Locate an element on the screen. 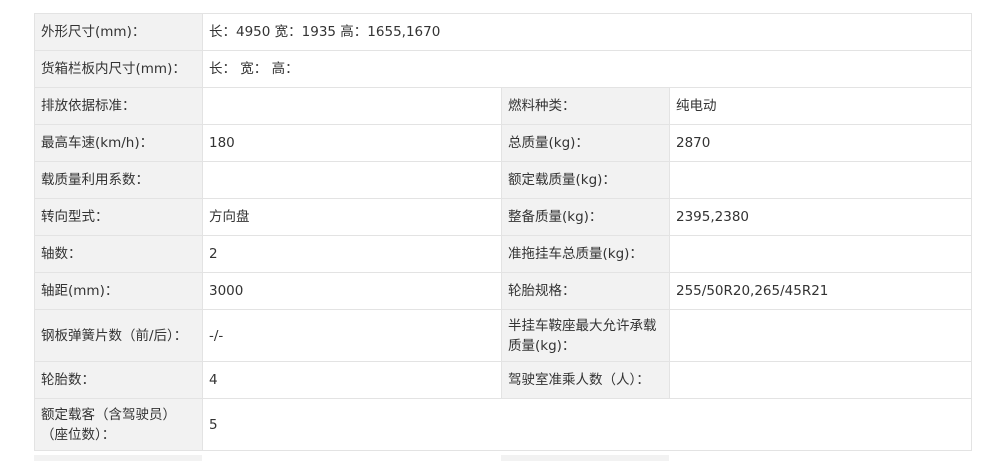  tire-count-label: 轮胎数： is located at coordinates (118, 380).